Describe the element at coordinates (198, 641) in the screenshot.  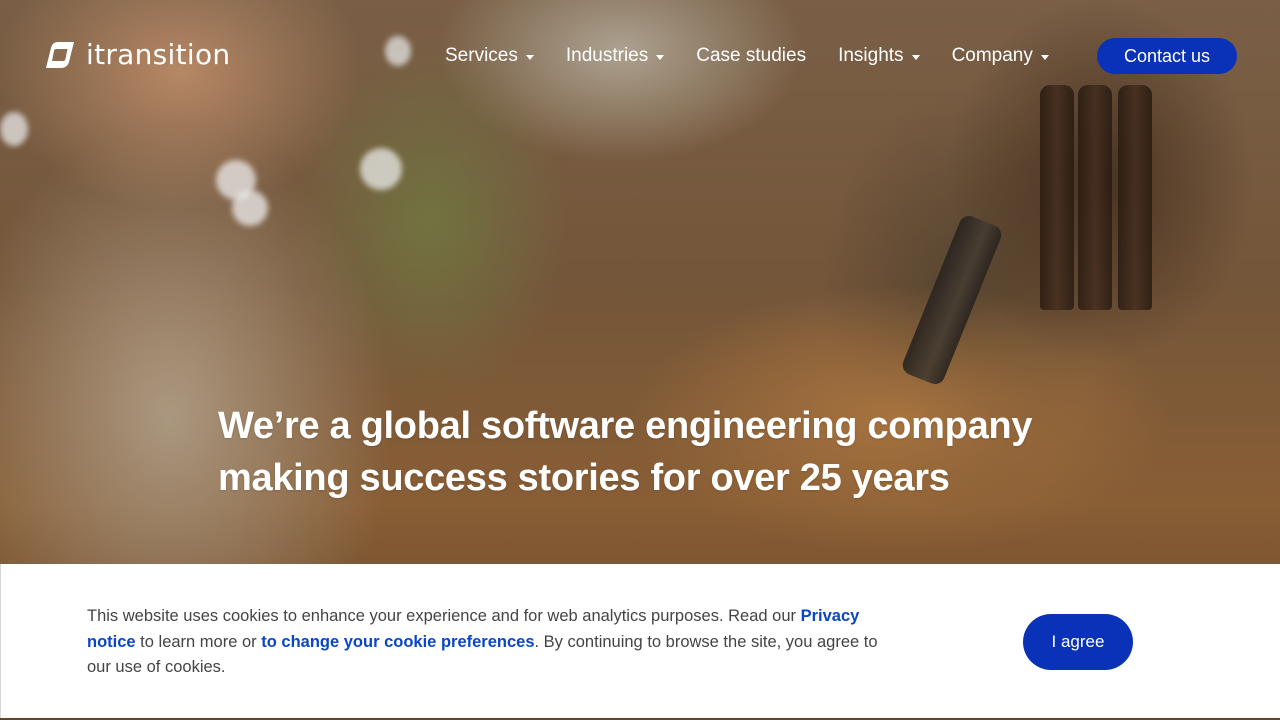
I see `cookie-text-part: to learn more or` at that location.